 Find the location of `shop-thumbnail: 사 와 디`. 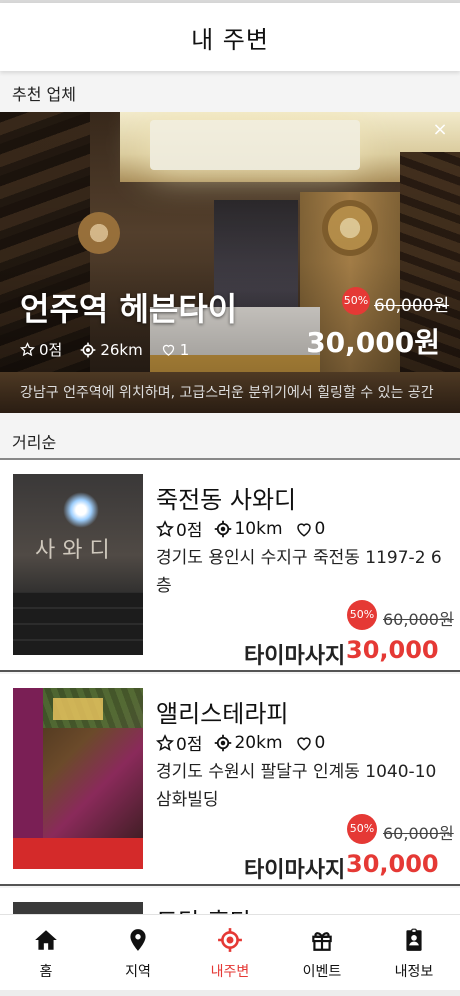

shop-thumbnail: 사 와 디 is located at coordinates (78, 564).